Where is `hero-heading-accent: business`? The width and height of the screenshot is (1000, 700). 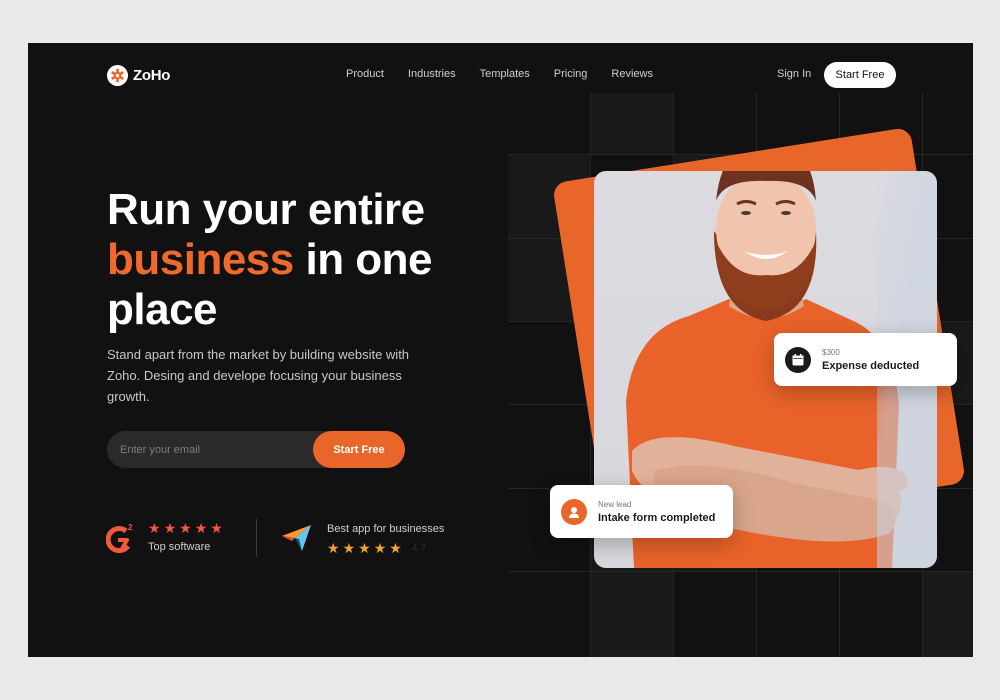 hero-heading-accent: business is located at coordinates (200, 259).